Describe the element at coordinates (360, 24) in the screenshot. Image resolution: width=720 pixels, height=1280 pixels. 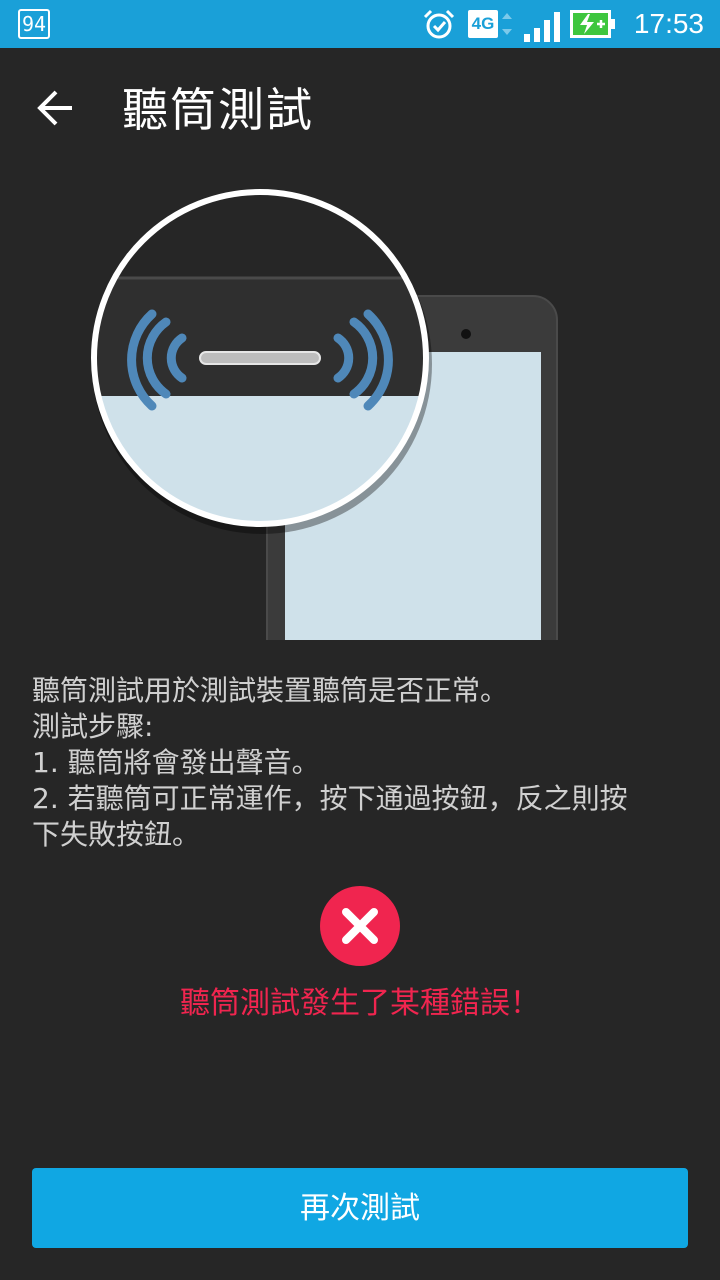
I see `status-bar: 94 4G 17:53` at that location.